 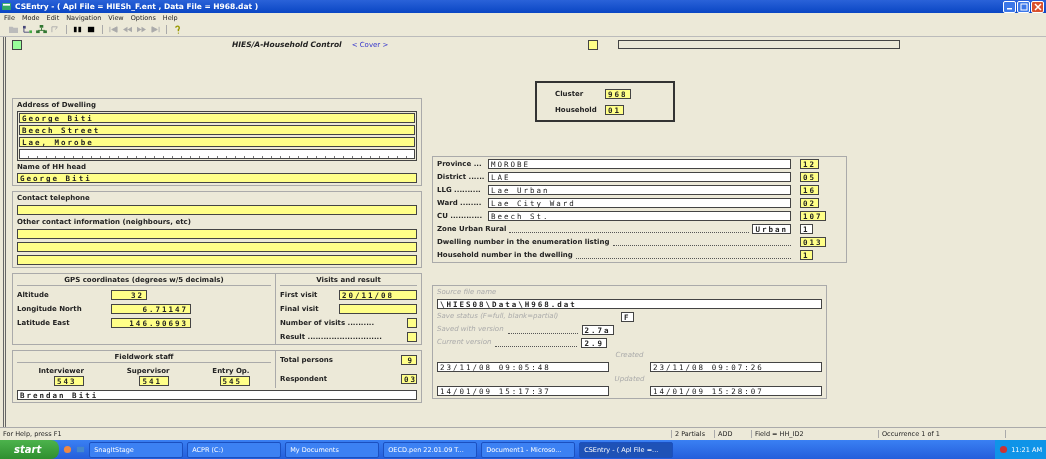 I want to click on maximize-button, so click(x=1023, y=6).